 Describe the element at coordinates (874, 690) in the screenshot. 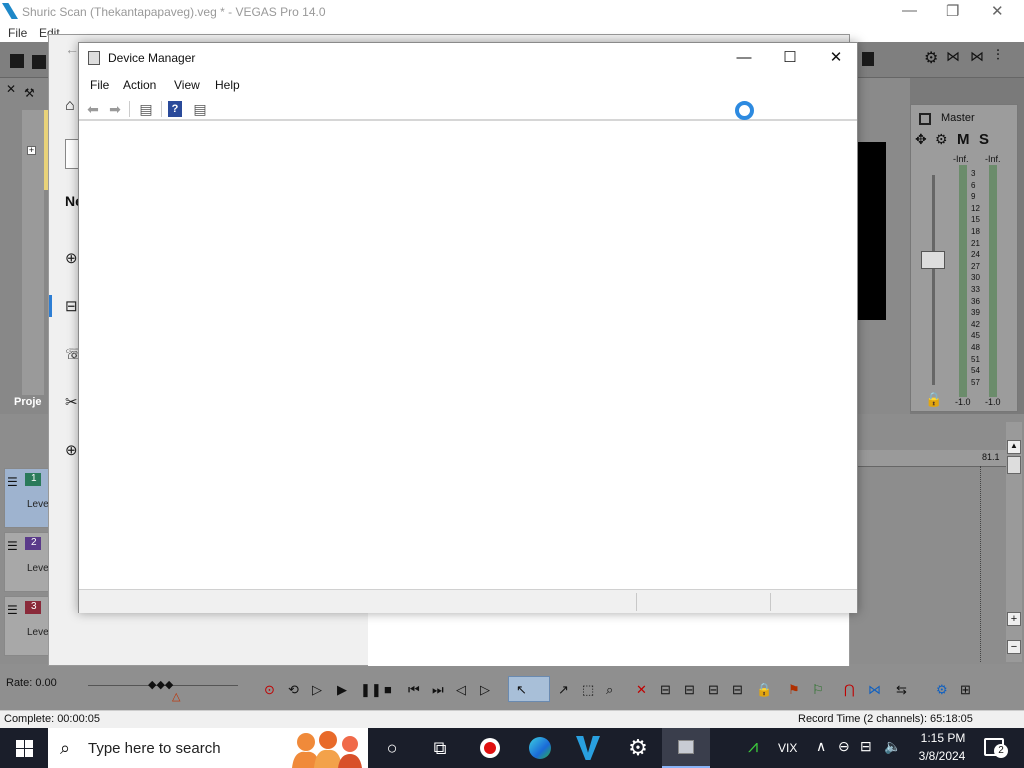

I see `auto-crossfade-icon: ⋈` at that location.